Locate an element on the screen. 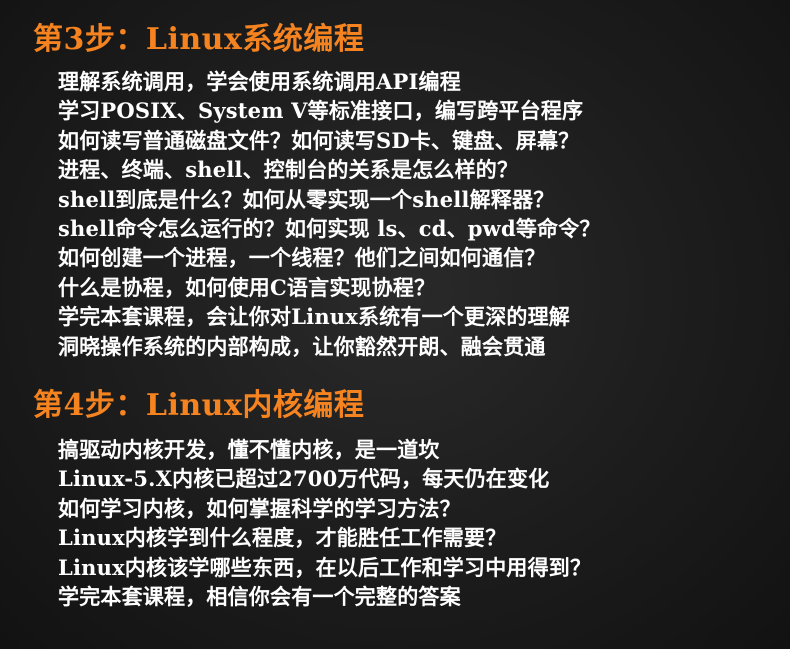 This screenshot has width=790, height=649. step4-line: 学完本套课程，相信你会有一个完整的答案 is located at coordinates (259, 596).